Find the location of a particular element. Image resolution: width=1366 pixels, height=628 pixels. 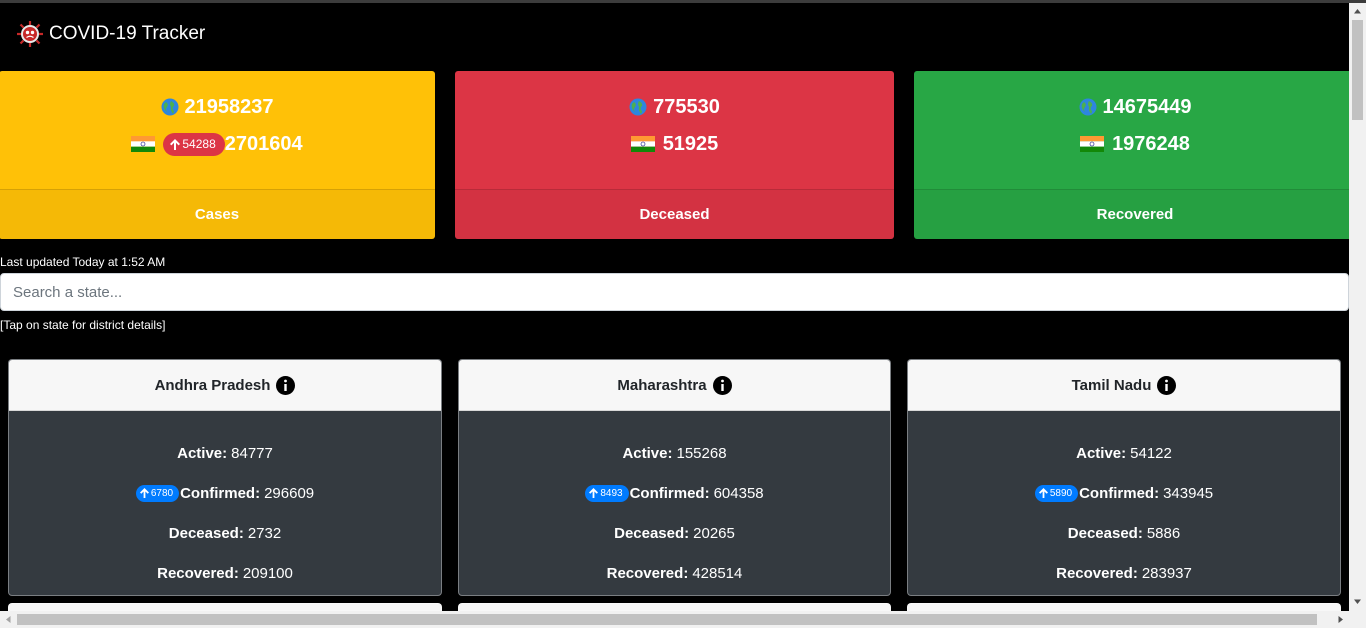

india-cases-row: 54288 2701604 is located at coordinates (217, 144).